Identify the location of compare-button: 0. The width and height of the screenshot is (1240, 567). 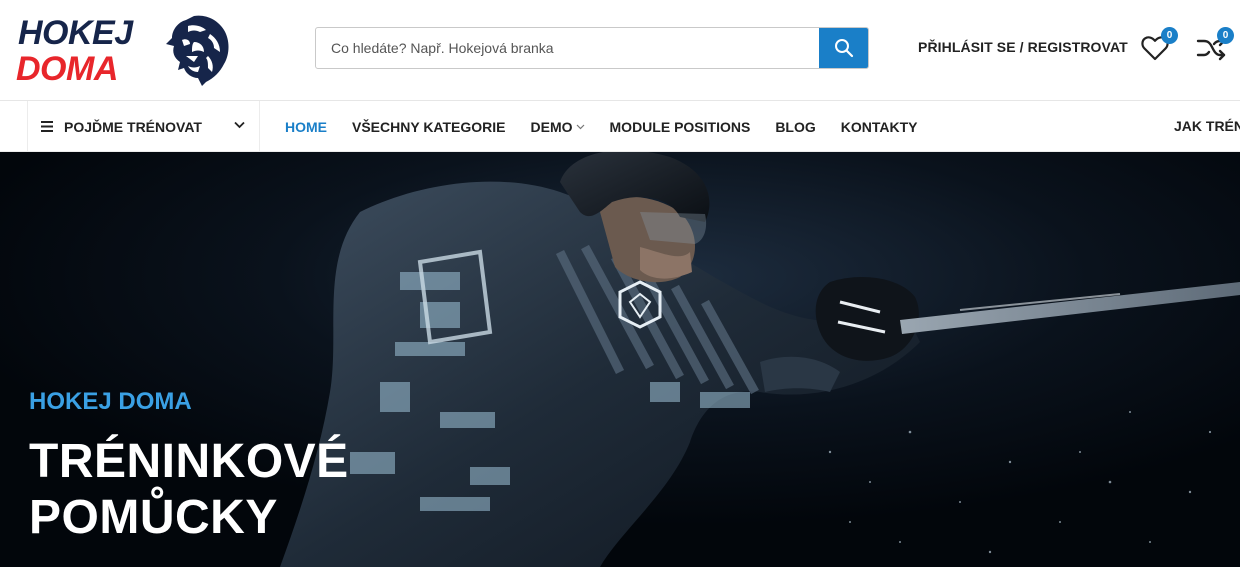
(1215, 45).